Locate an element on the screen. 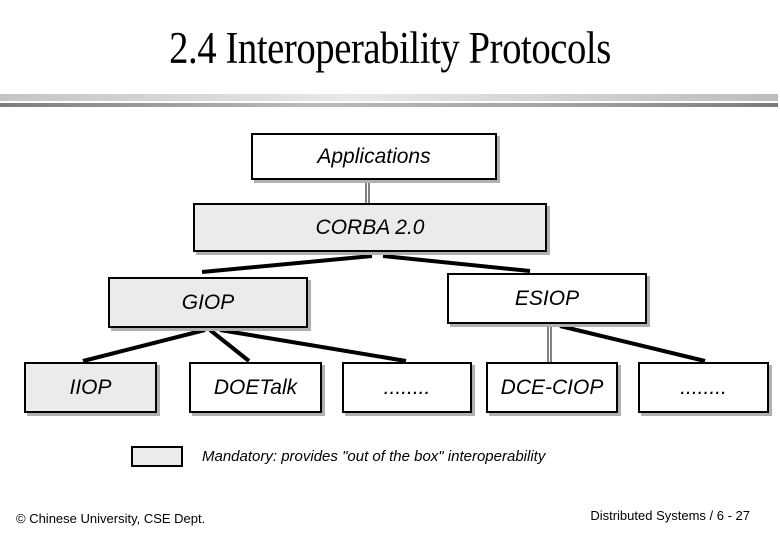 Image resolution: width=780 pixels, height=540 pixels. node-esiop: ESIOP is located at coordinates (547, 298).